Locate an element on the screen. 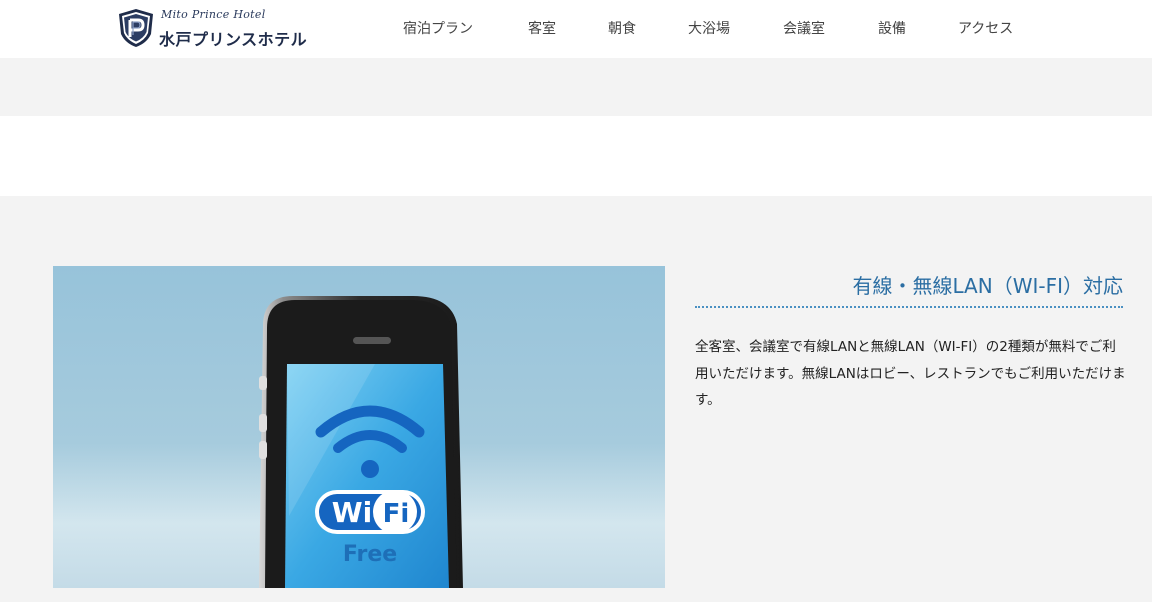  nav-item-facilities: 設備 is located at coordinates (892, 28).